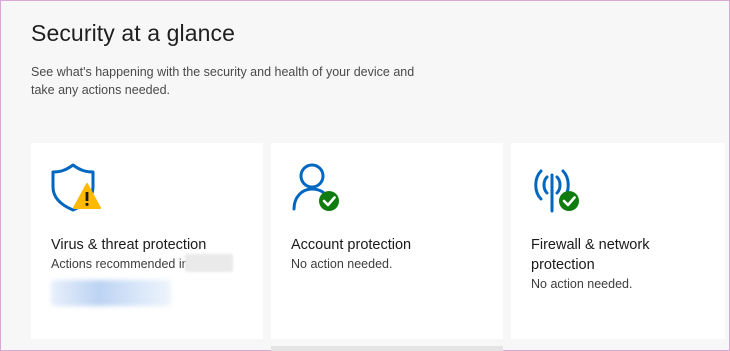 This screenshot has width=730, height=351. What do you see at coordinates (556, 191) in the screenshot?
I see `wifi-antenna-check-icon` at bounding box center [556, 191].